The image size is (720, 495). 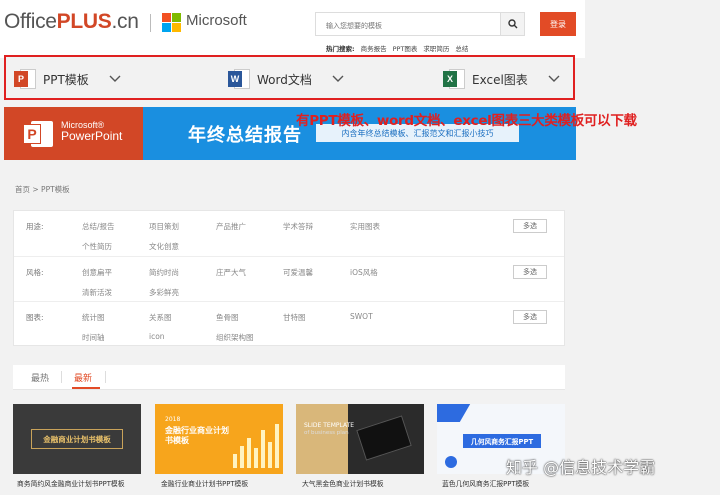 What do you see at coordinates (71, 483) in the screenshot?
I see `template-card-title: 商务简约风金融商业计划书PPT模板` at bounding box center [71, 483].